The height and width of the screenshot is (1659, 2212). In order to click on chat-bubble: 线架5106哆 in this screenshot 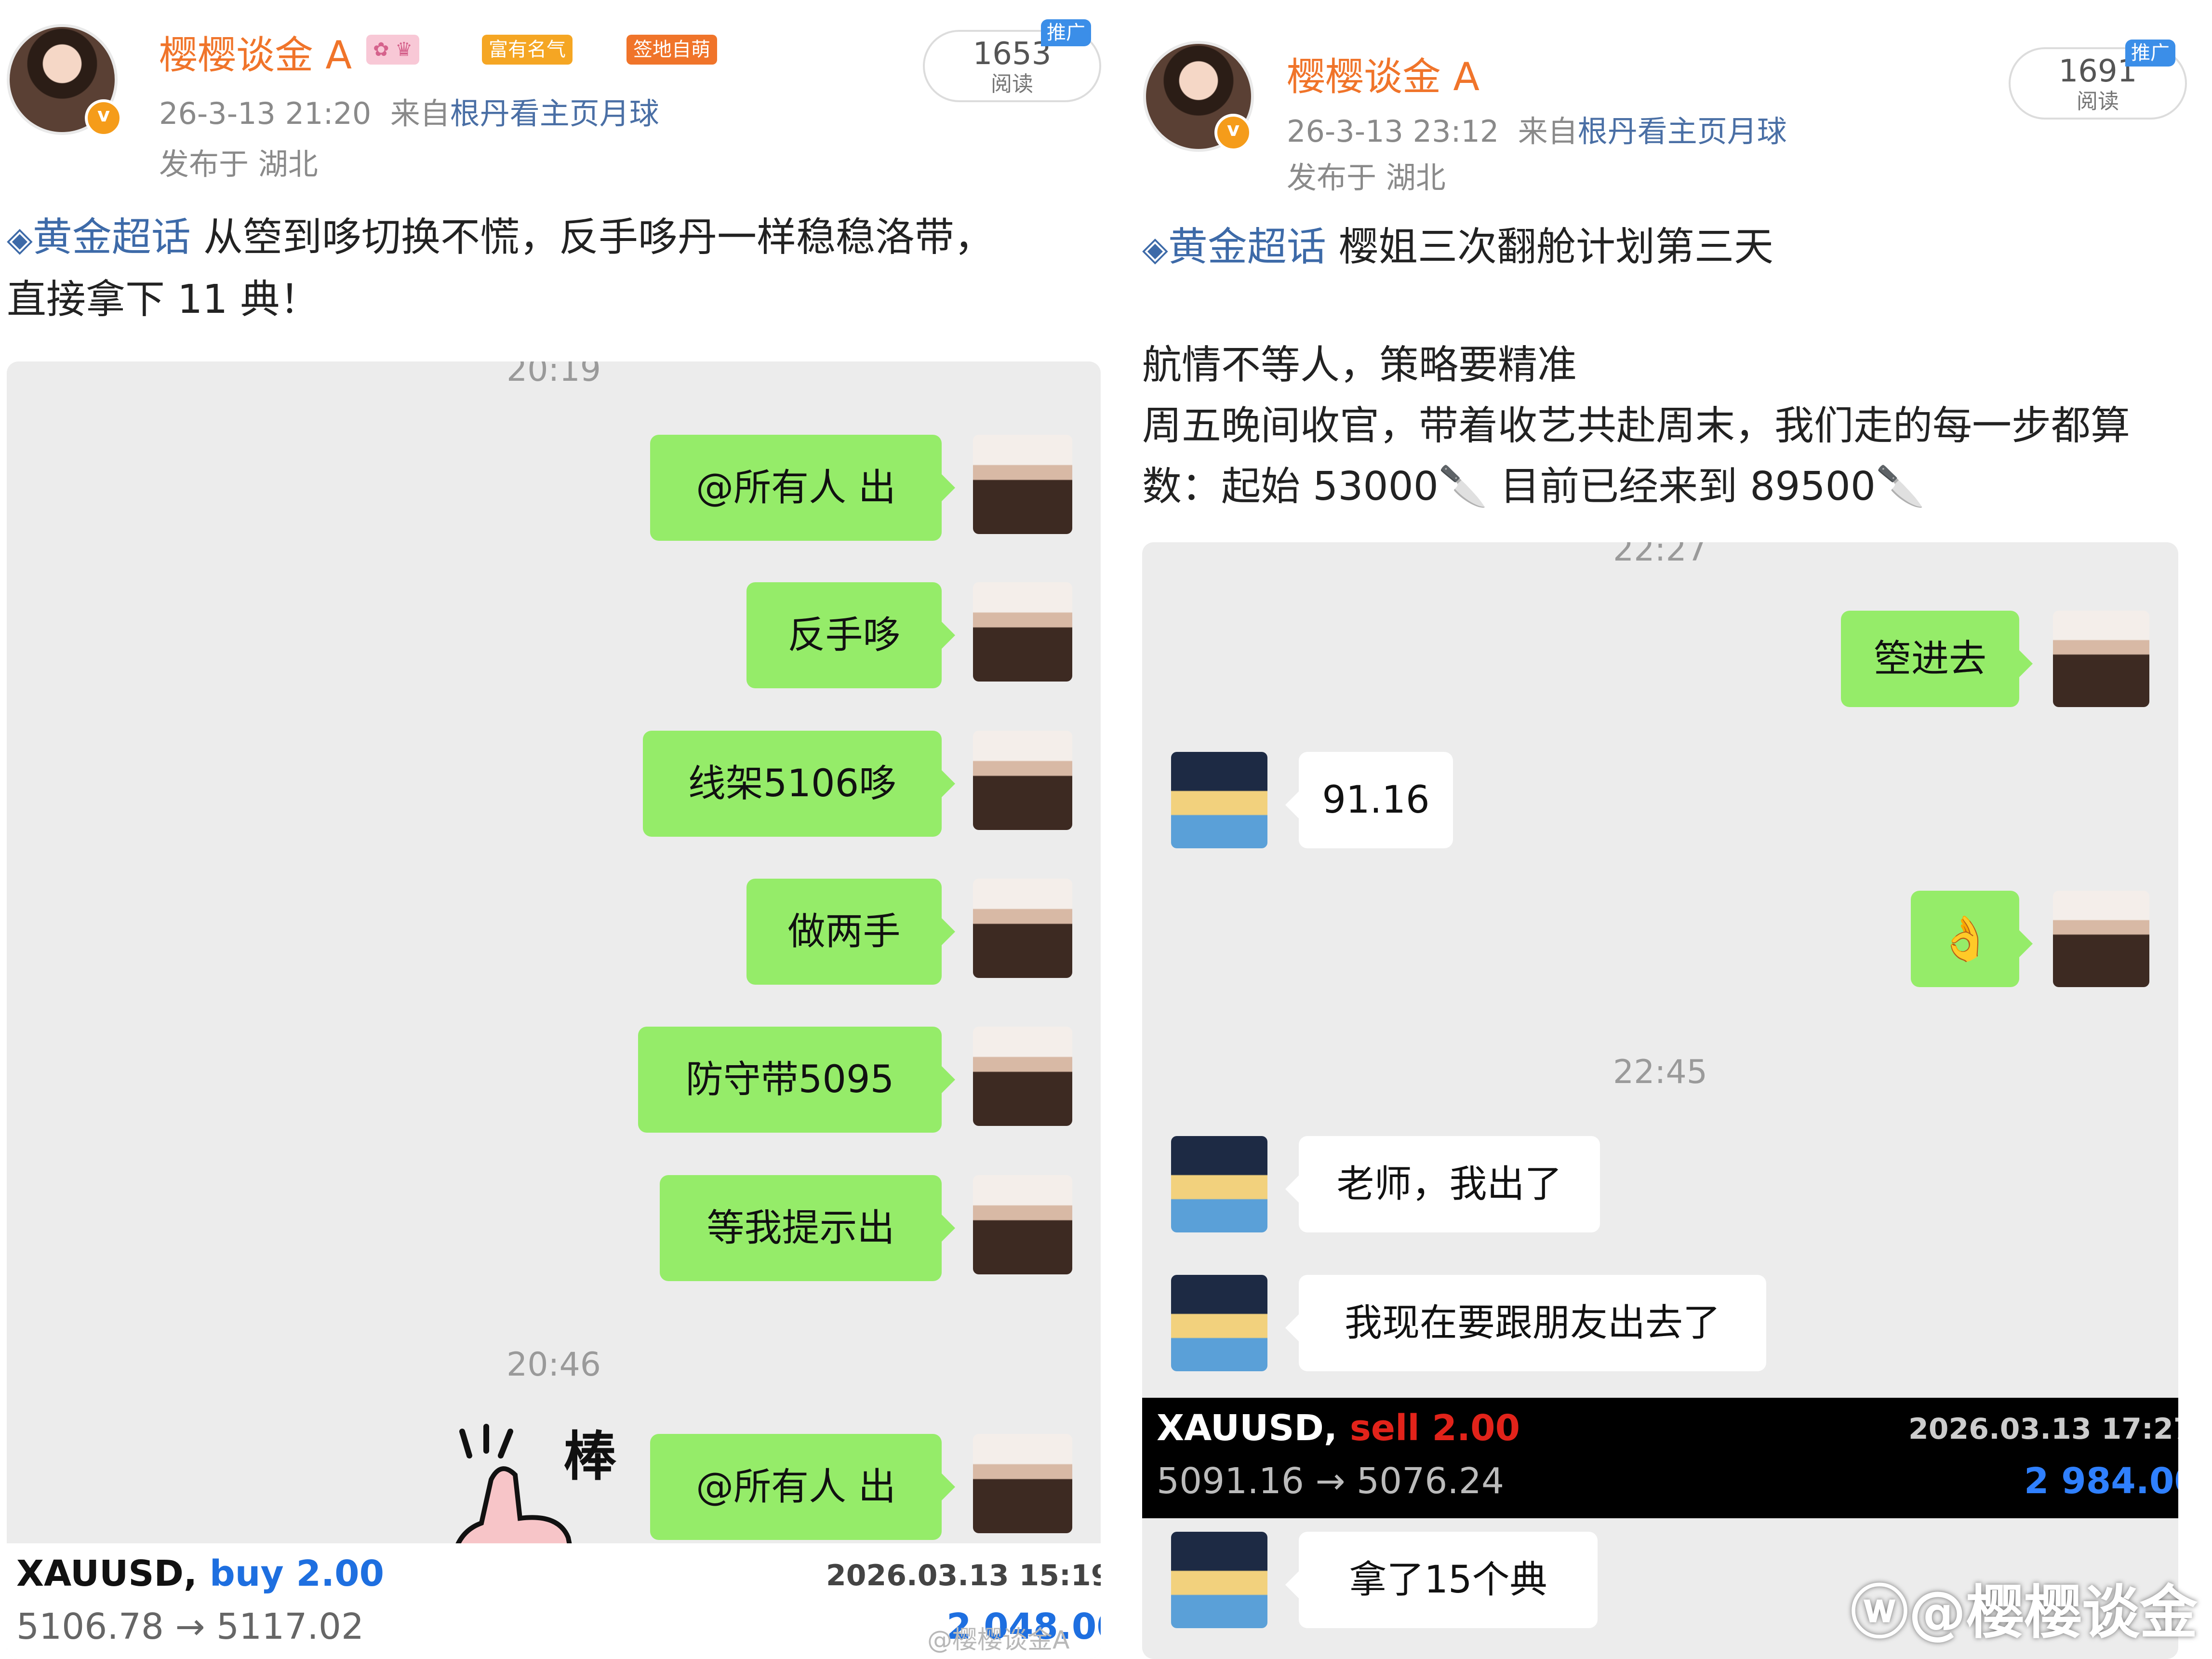, I will do `click(799, 784)`.